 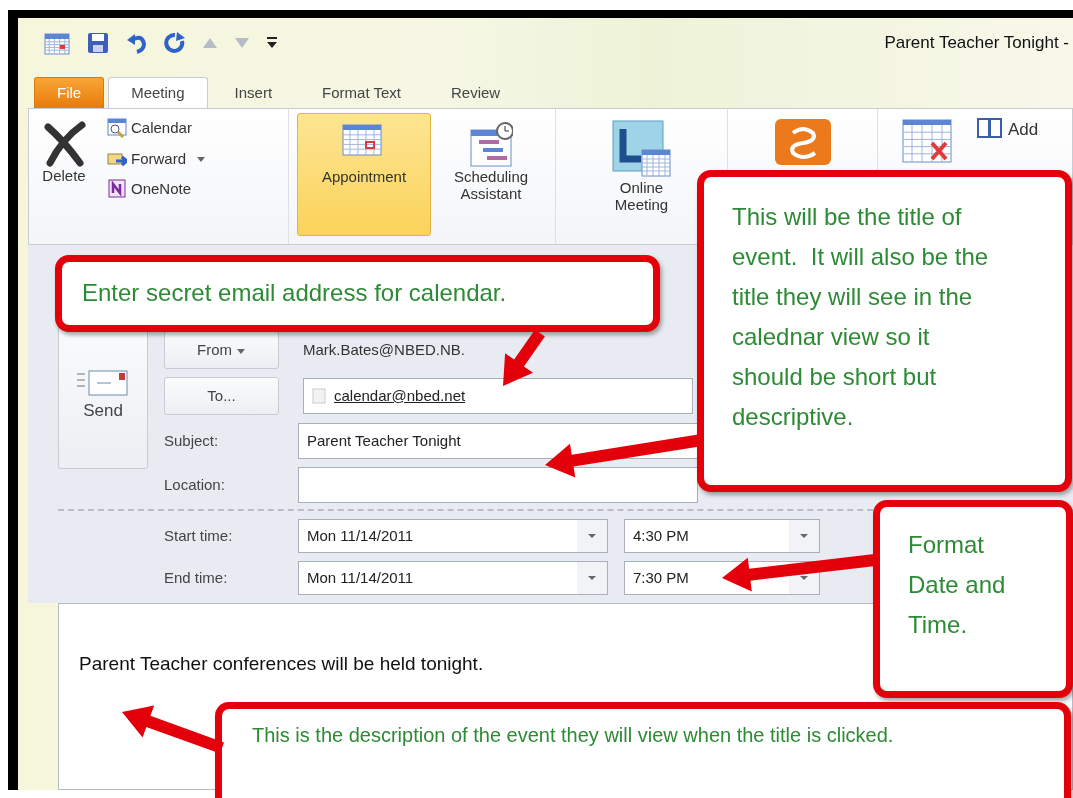 I want to click on field-label: End time:, so click(x=196, y=577).